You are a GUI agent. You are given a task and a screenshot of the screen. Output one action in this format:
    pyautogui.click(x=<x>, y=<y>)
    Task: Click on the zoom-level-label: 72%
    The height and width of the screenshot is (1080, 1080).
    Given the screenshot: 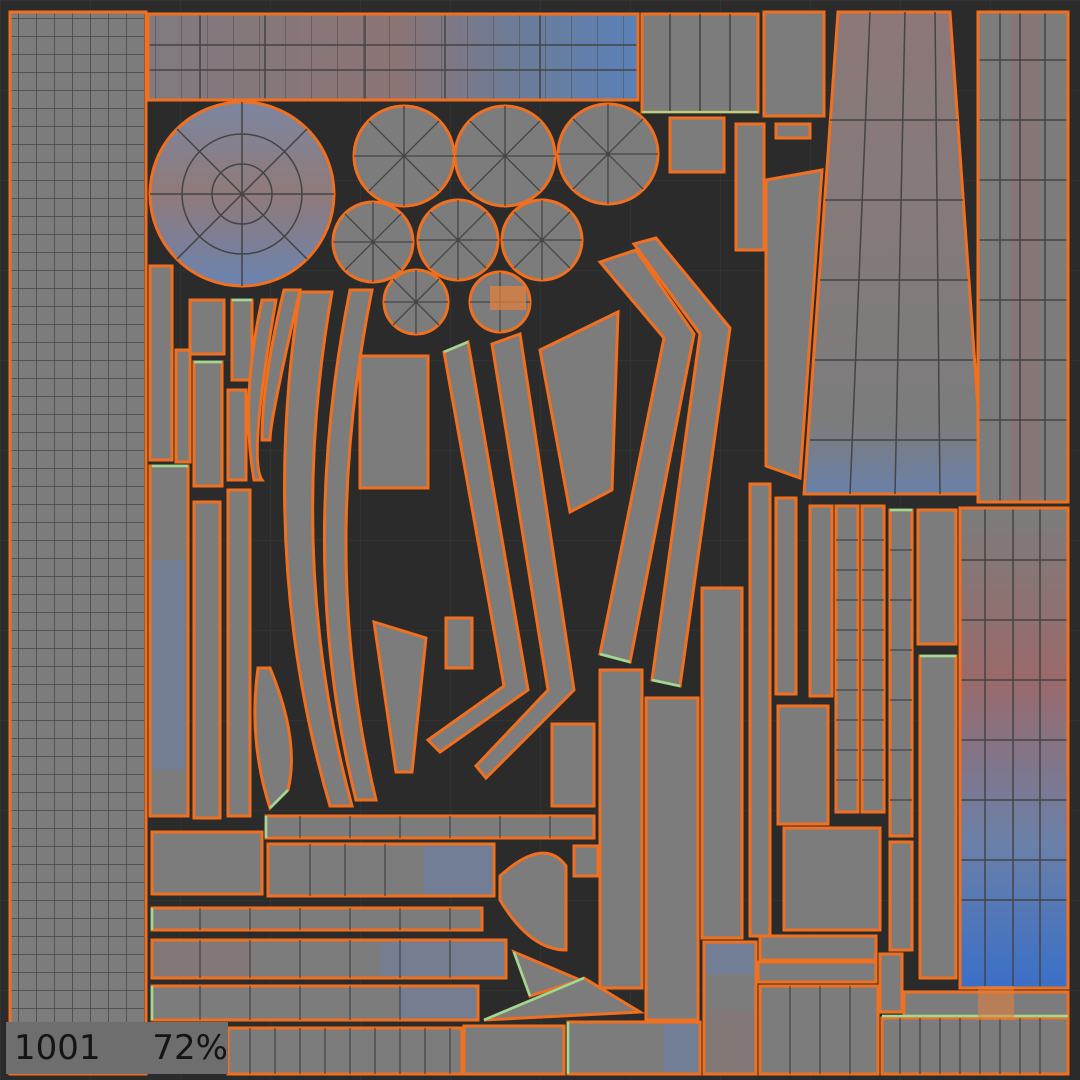 What is the action you would take?
    pyautogui.click(x=190, y=1048)
    